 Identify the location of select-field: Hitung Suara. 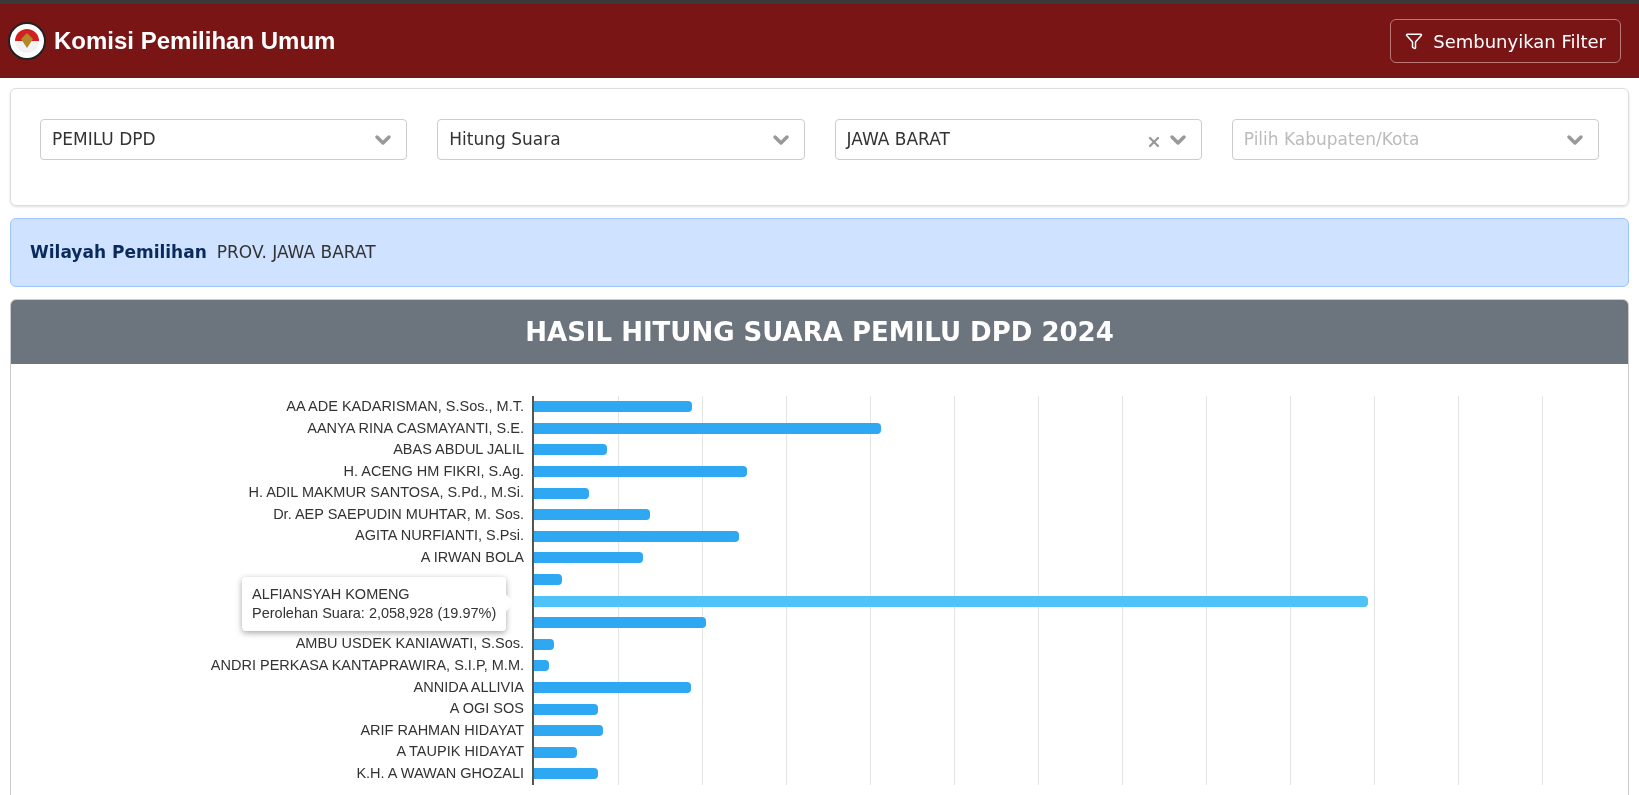
(621, 139).